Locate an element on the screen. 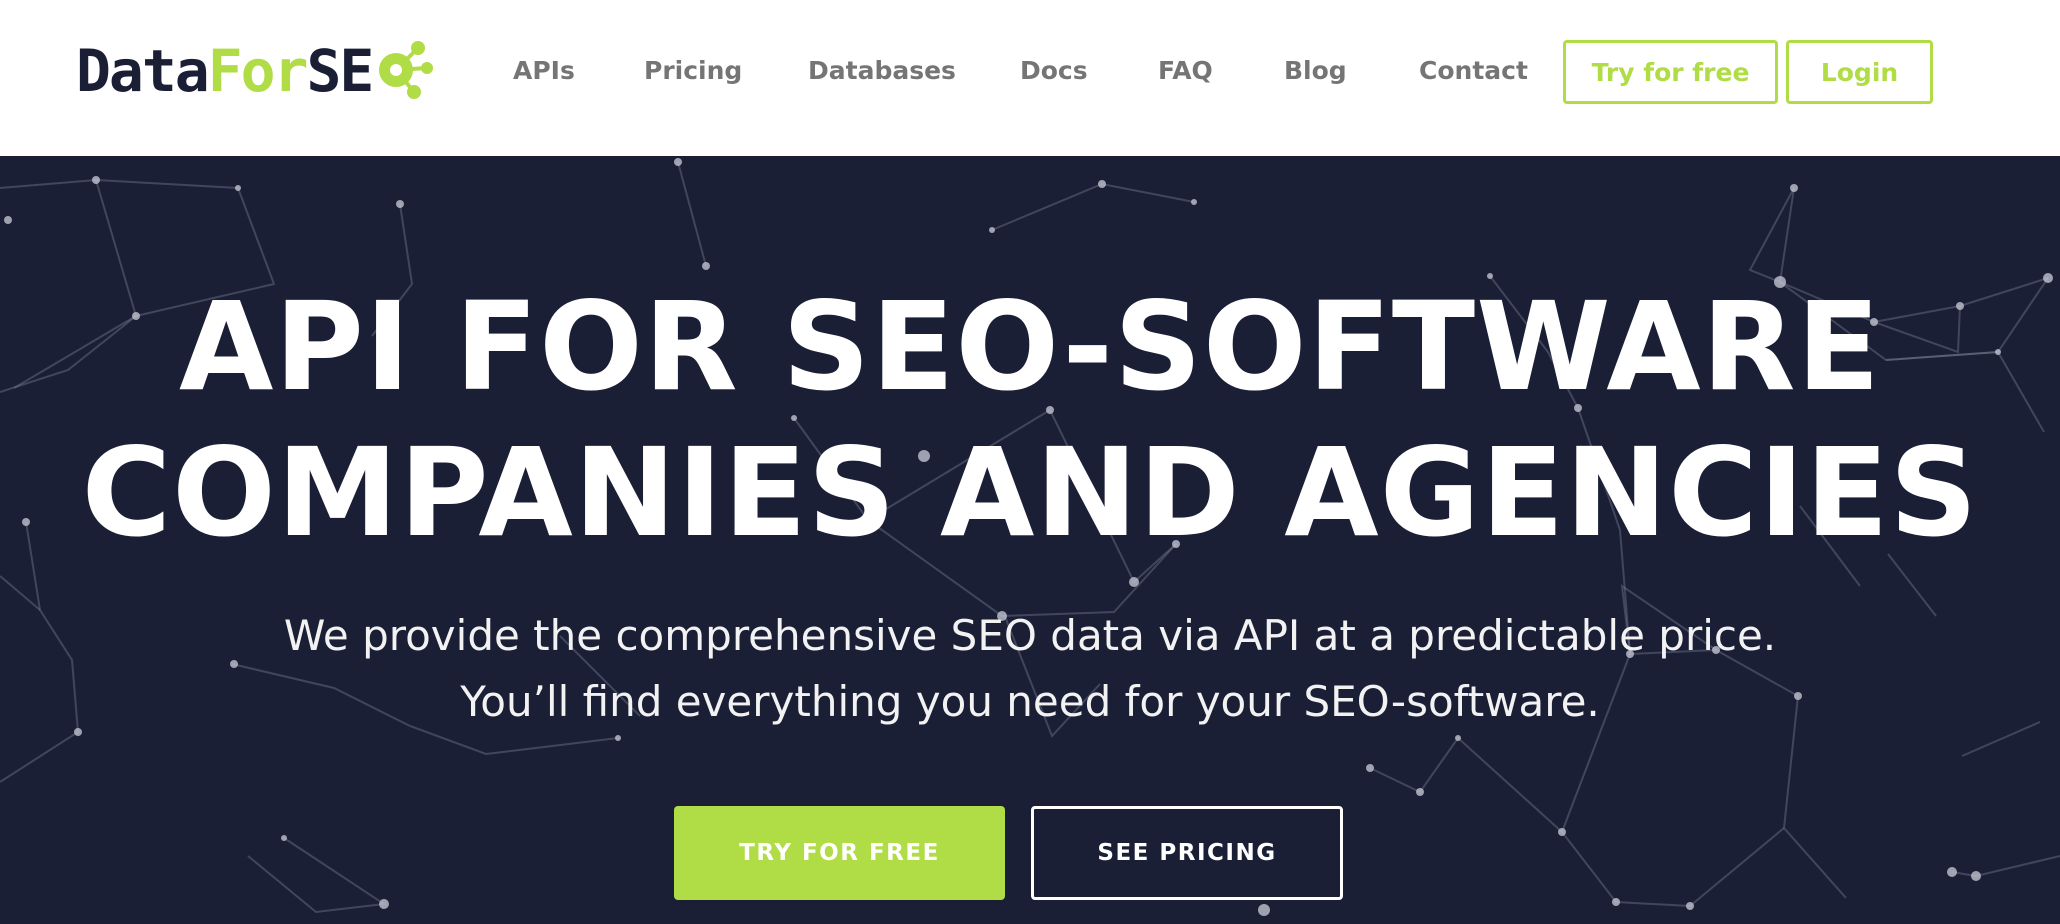 This screenshot has width=2060, height=924. logo-text-data: Data is located at coordinates (143, 71).